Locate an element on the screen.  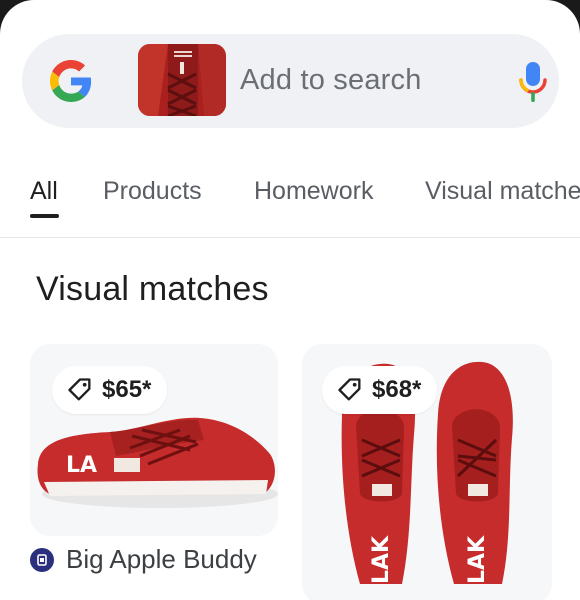
price-label: $65* is located at coordinates (127, 389).